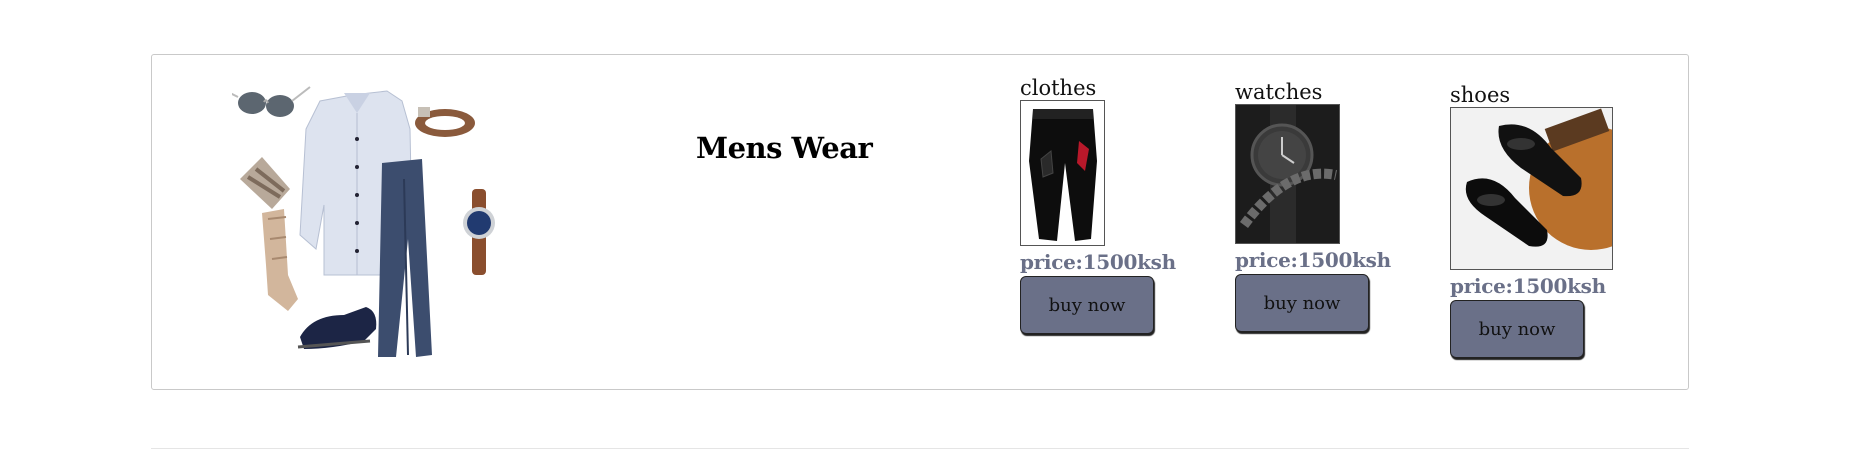 Image resolution: width=1866 pixels, height=449 pixels. I want to click on product-name: watches, so click(1279, 92).